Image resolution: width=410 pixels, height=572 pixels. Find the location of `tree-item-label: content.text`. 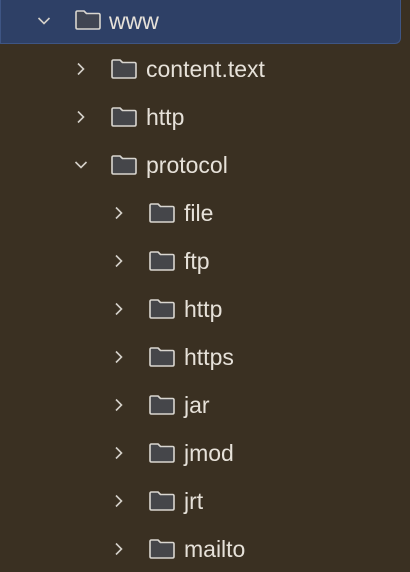

tree-item-label: content.text is located at coordinates (205, 69).